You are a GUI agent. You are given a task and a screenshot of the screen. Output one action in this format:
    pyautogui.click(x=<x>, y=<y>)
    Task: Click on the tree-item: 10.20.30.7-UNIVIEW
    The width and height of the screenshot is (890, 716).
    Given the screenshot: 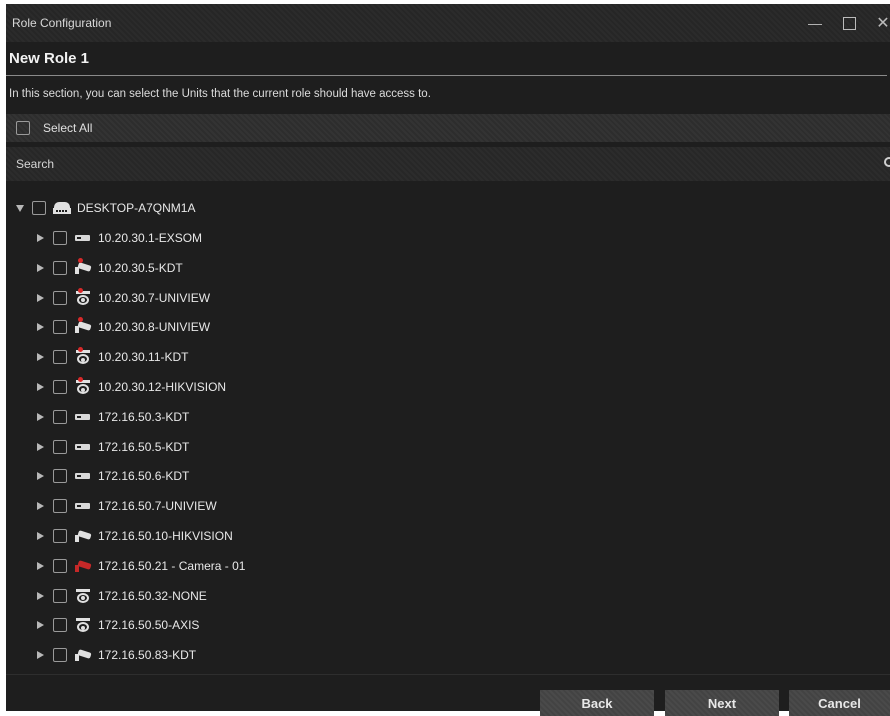 What is the action you would take?
    pyautogui.click(x=123, y=298)
    